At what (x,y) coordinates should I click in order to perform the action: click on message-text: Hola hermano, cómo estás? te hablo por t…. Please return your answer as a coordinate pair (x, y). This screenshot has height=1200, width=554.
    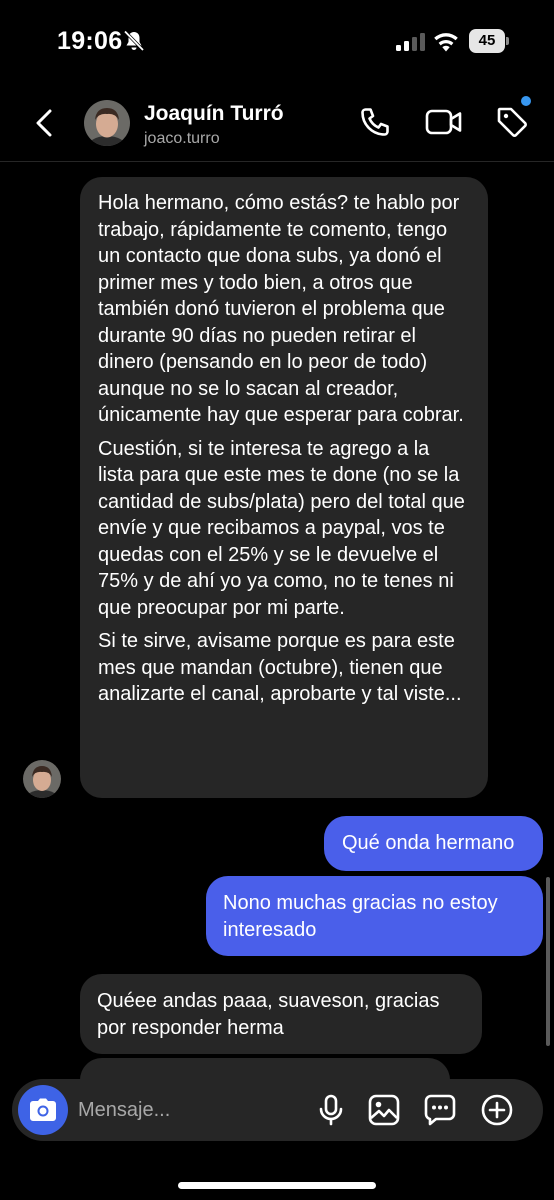
    Looking at the image, I should click on (281, 309).